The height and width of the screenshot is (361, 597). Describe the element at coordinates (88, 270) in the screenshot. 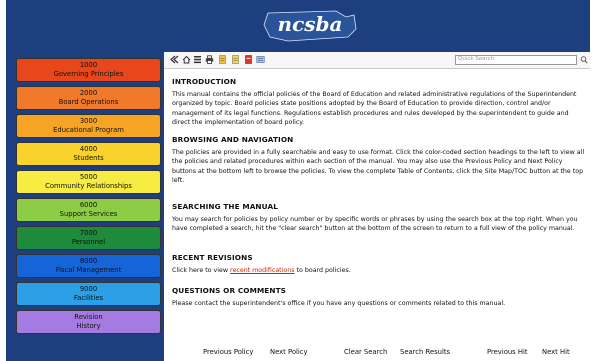

I see `section-label: Fiscal Management` at that location.